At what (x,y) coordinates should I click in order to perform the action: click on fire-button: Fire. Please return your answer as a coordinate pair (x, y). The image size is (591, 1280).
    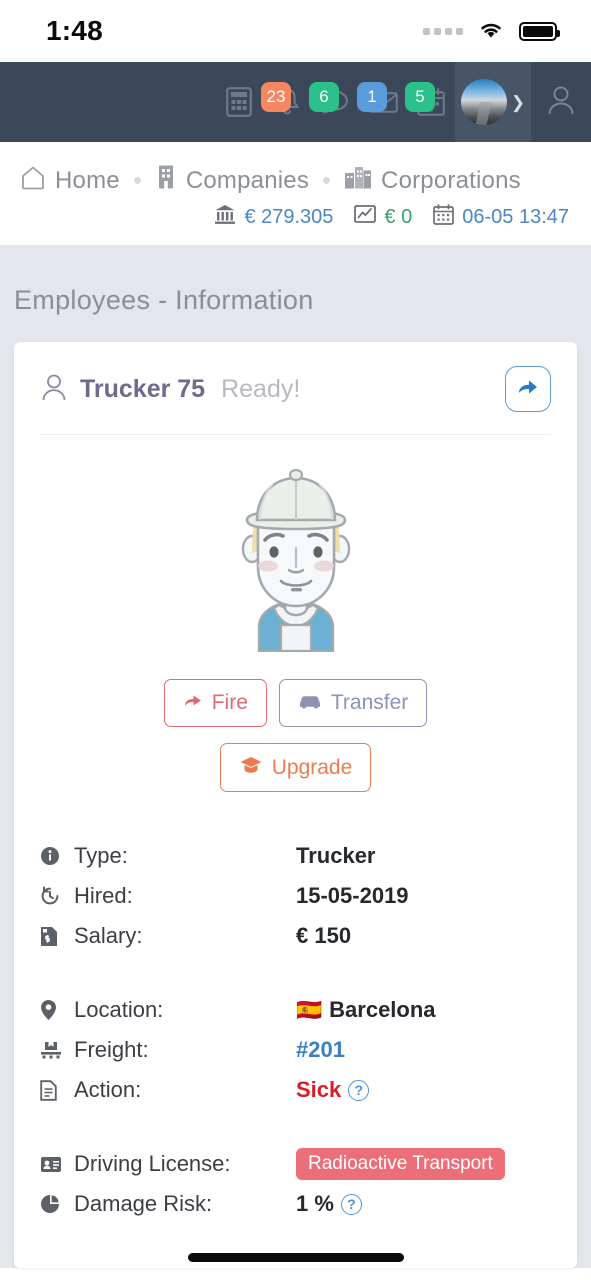
    Looking at the image, I should click on (215, 703).